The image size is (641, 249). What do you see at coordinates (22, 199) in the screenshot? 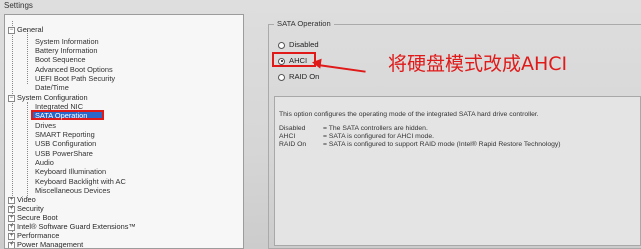
I see `tree-item-video: + Video` at bounding box center [22, 199].